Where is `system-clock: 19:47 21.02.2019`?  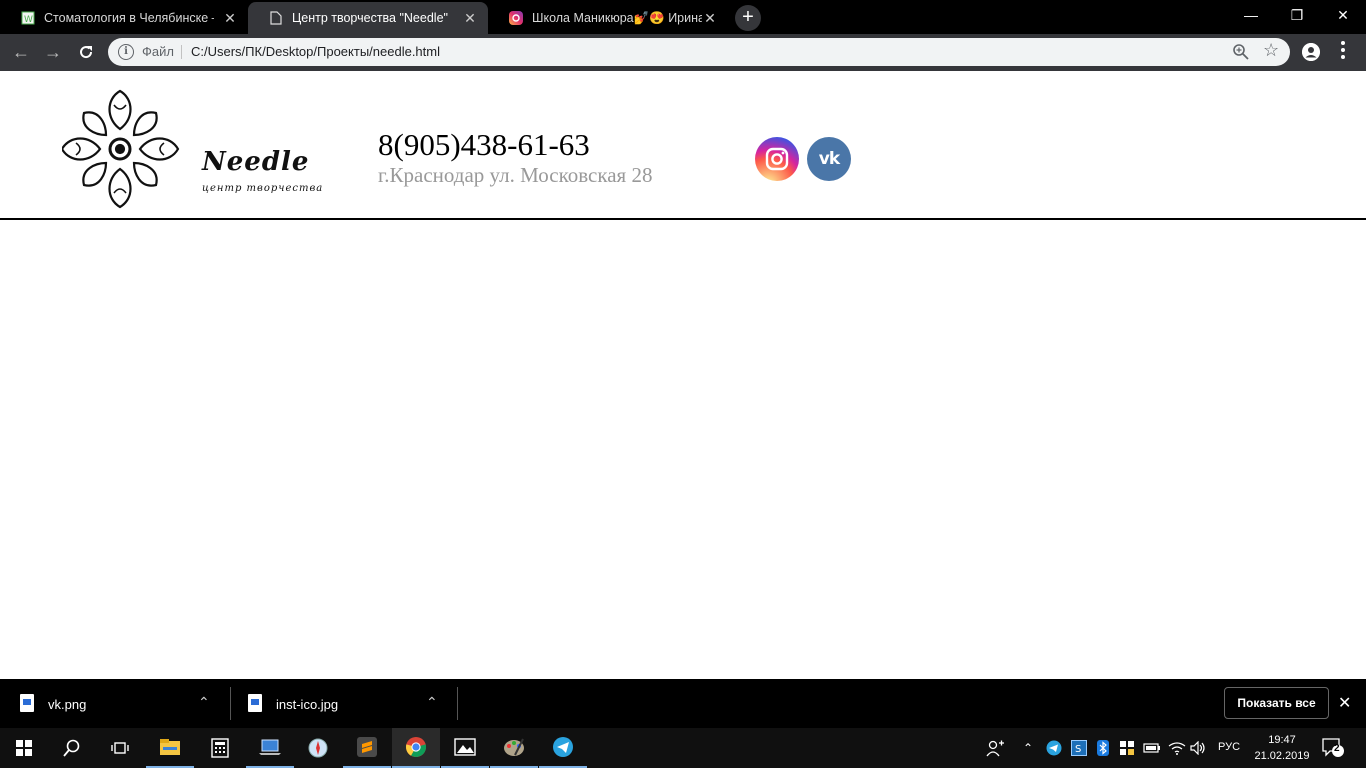 system-clock: 19:47 21.02.2019 is located at coordinates (1282, 748).